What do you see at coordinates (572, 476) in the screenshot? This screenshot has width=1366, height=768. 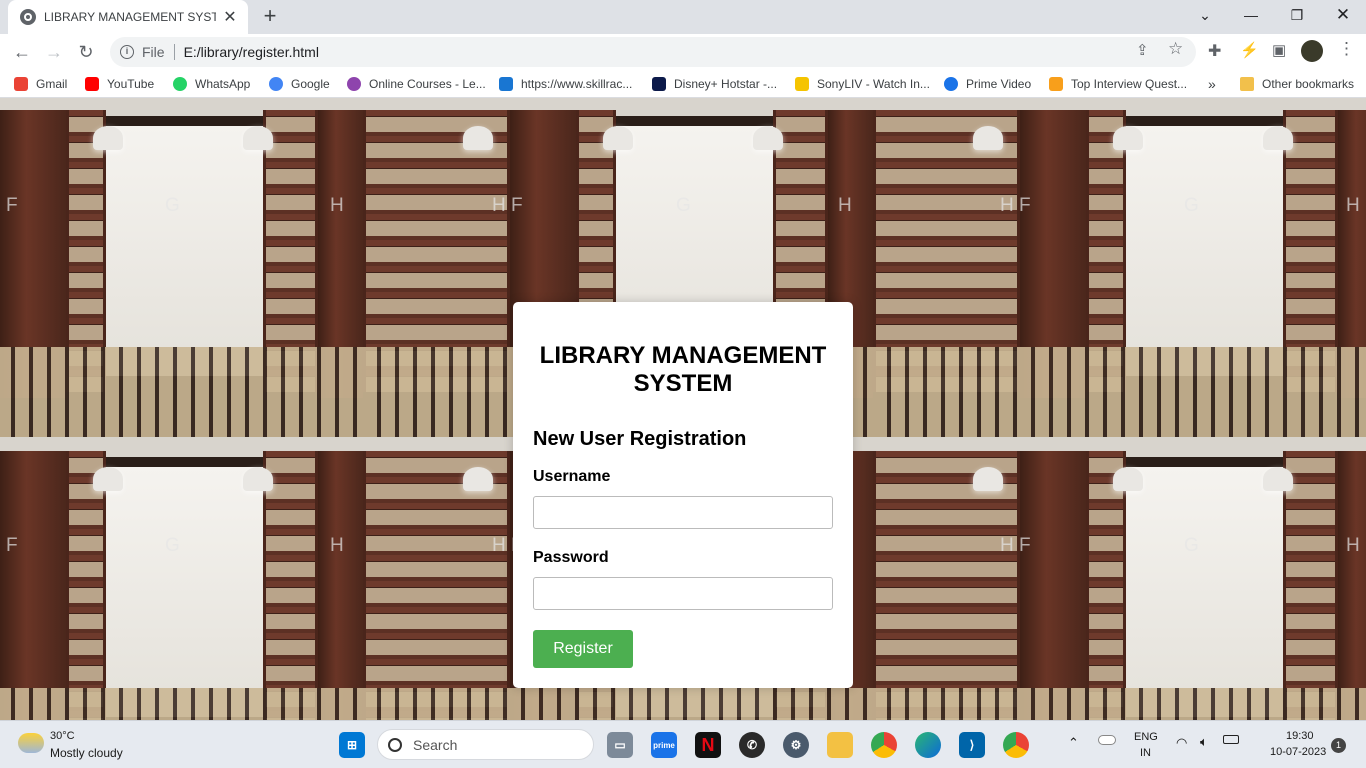 I see `username-label: Username` at bounding box center [572, 476].